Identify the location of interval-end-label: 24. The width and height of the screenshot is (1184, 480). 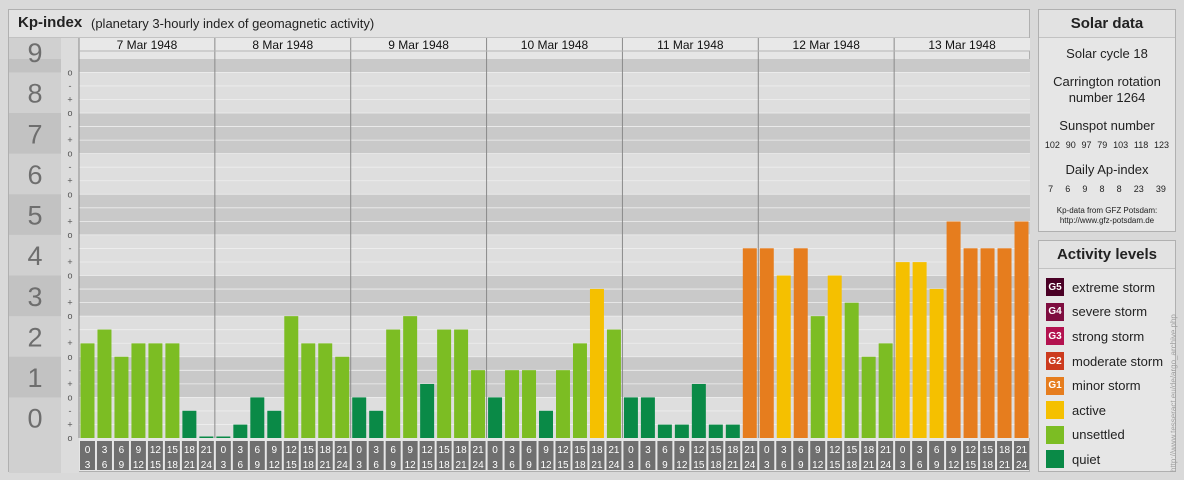
(343, 465).